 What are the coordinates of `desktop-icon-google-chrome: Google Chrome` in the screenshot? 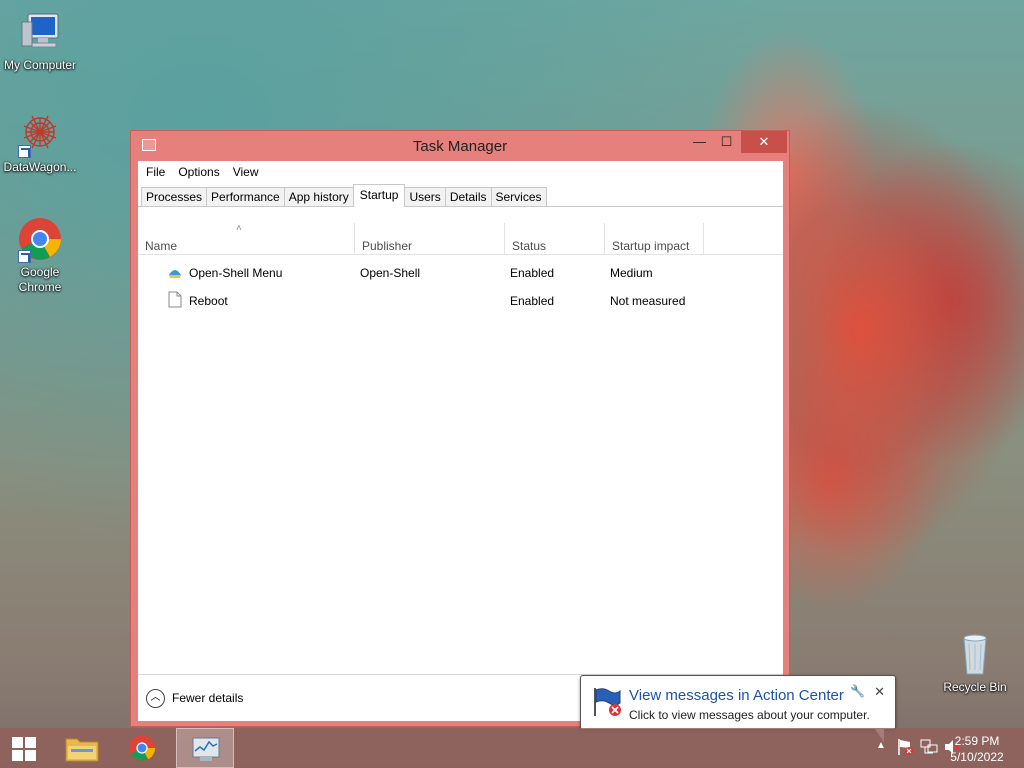 It's located at (40, 255).